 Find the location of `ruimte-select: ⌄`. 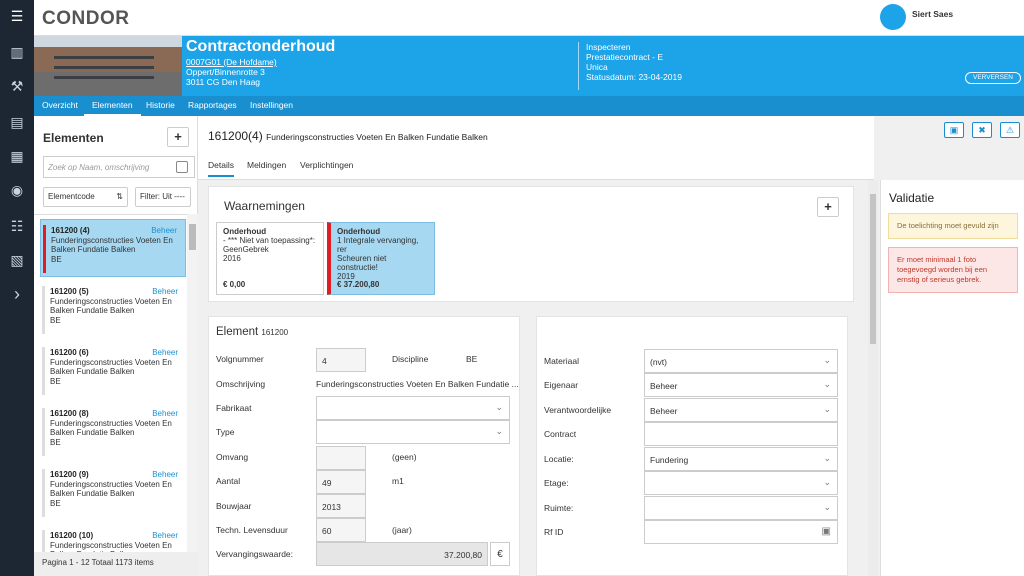

ruimte-select: ⌄ is located at coordinates (741, 508).